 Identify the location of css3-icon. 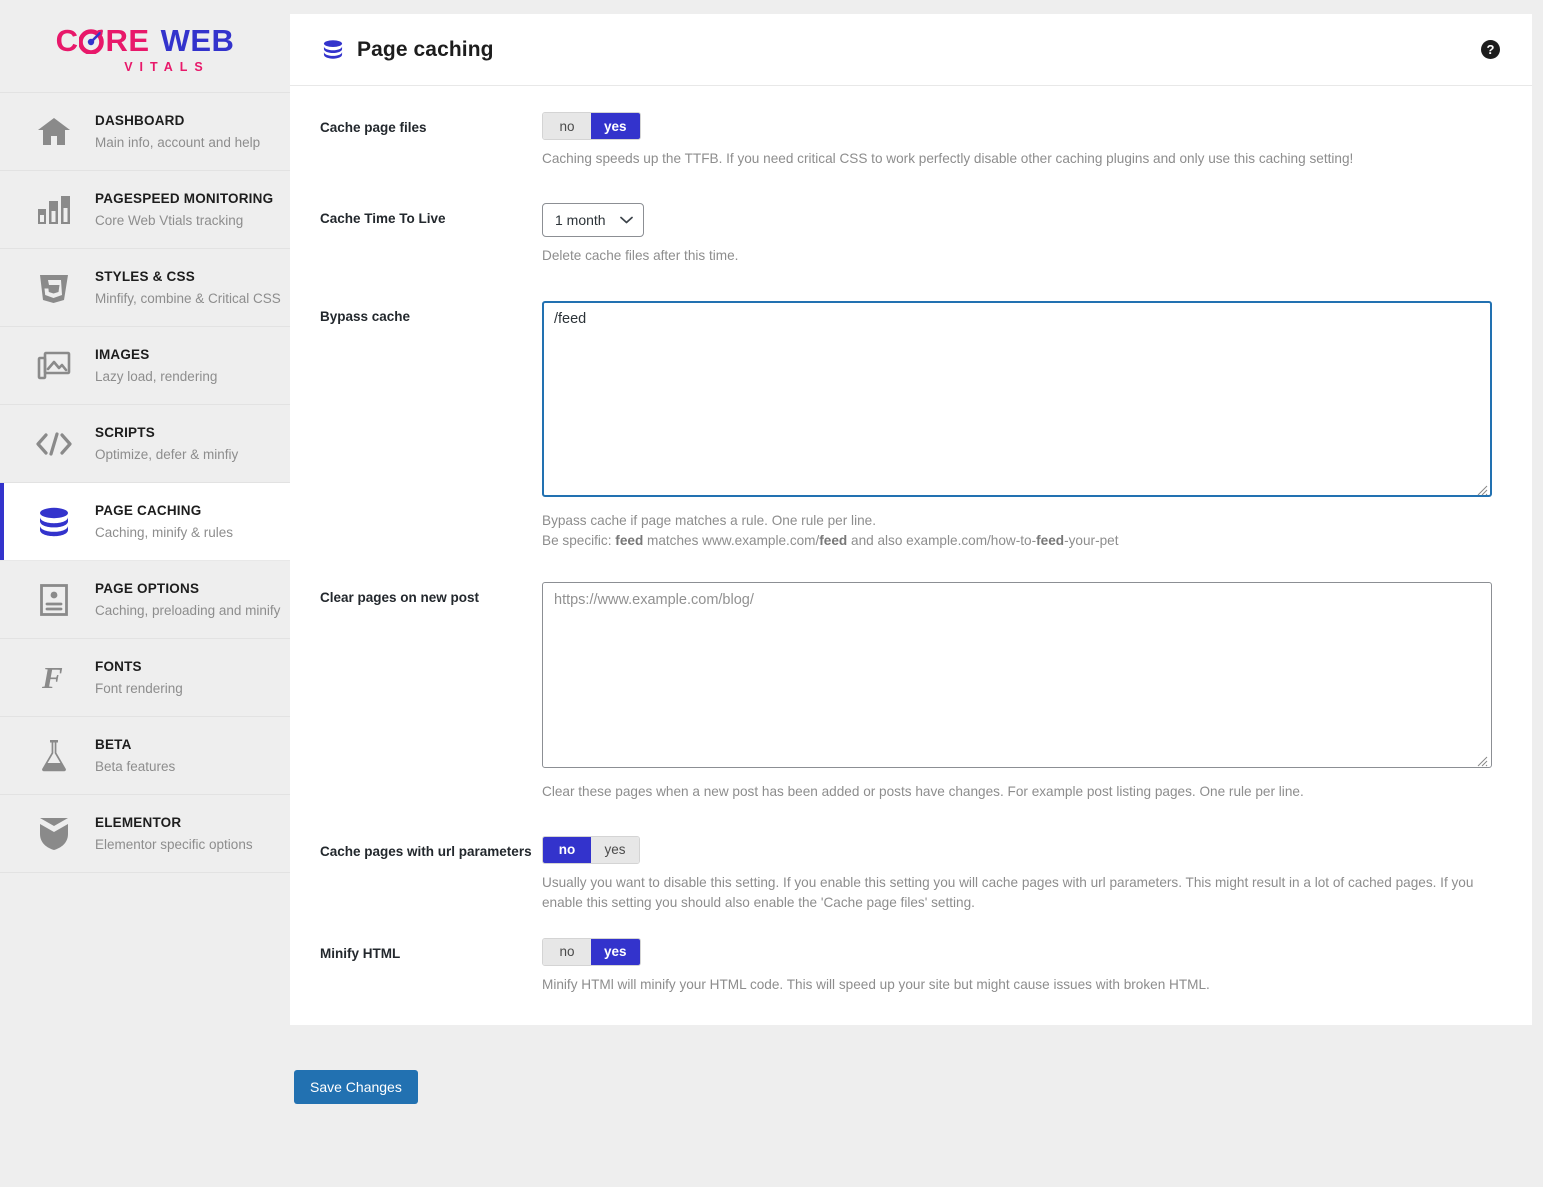
(54, 288).